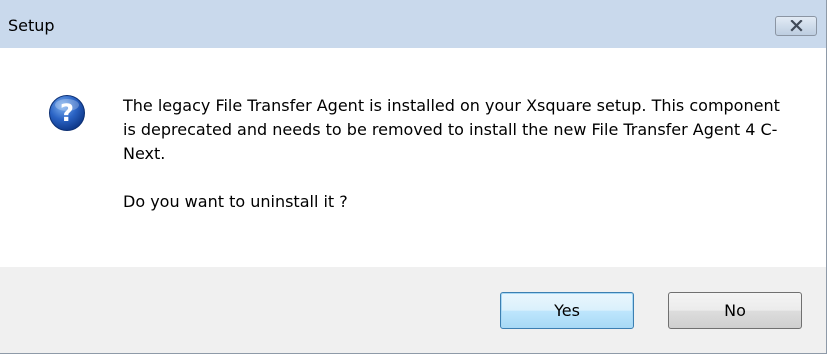 The height and width of the screenshot is (354, 827). I want to click on close-button, so click(796, 26).